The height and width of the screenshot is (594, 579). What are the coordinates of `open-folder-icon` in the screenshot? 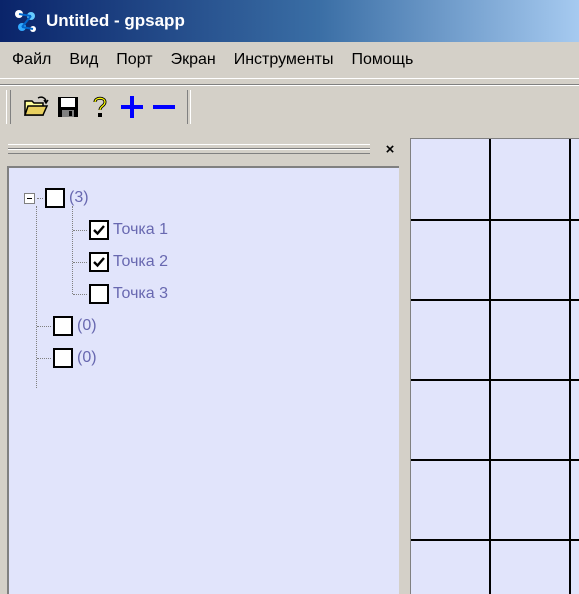 It's located at (36, 106).